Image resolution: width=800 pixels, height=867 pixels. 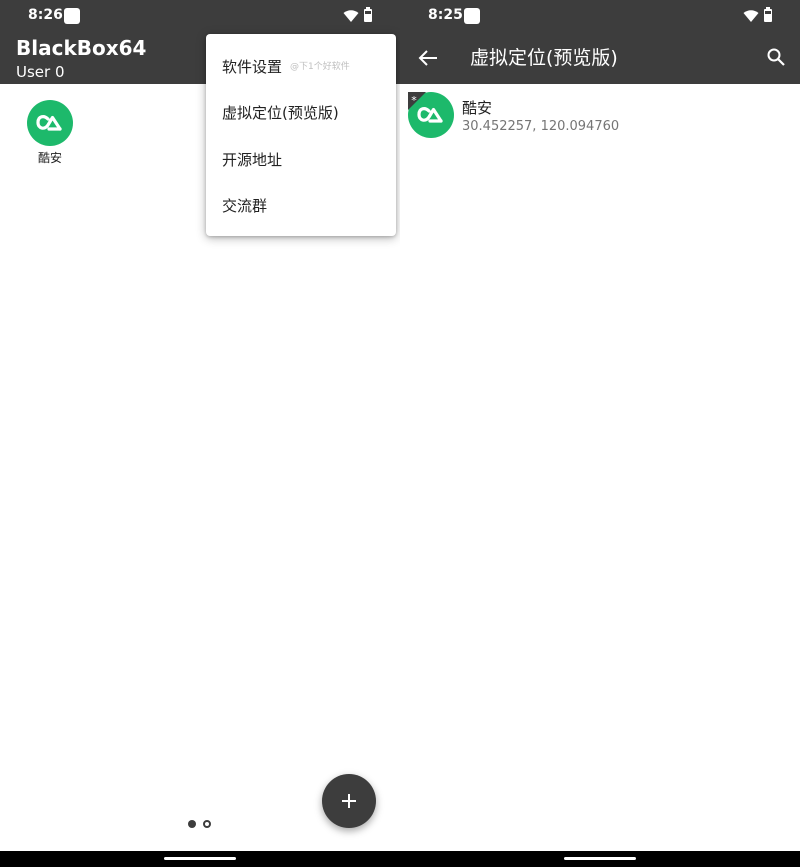 I want to click on coolapk-icon, so click(x=50, y=123).